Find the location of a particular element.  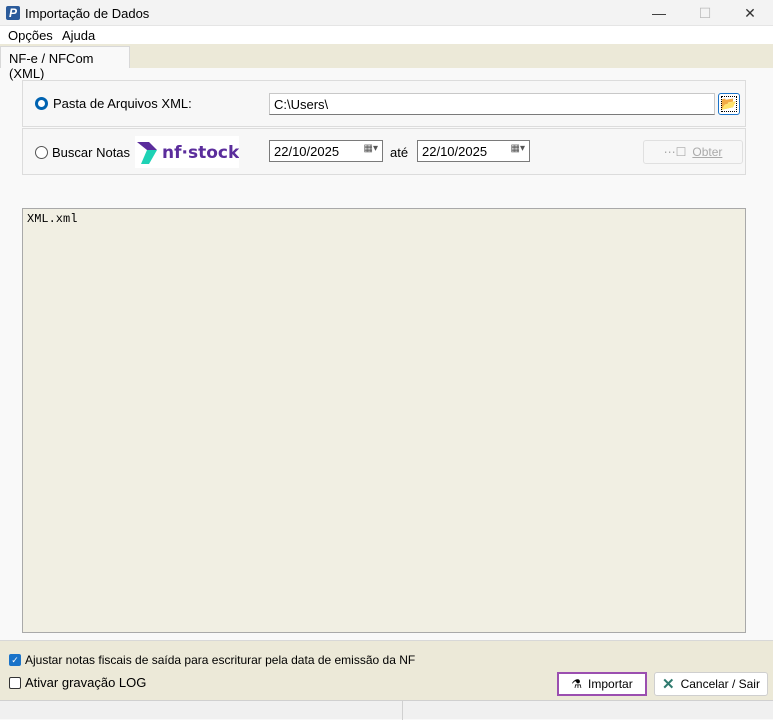

log-label: Ativar gravação LOG is located at coordinates (86, 682).